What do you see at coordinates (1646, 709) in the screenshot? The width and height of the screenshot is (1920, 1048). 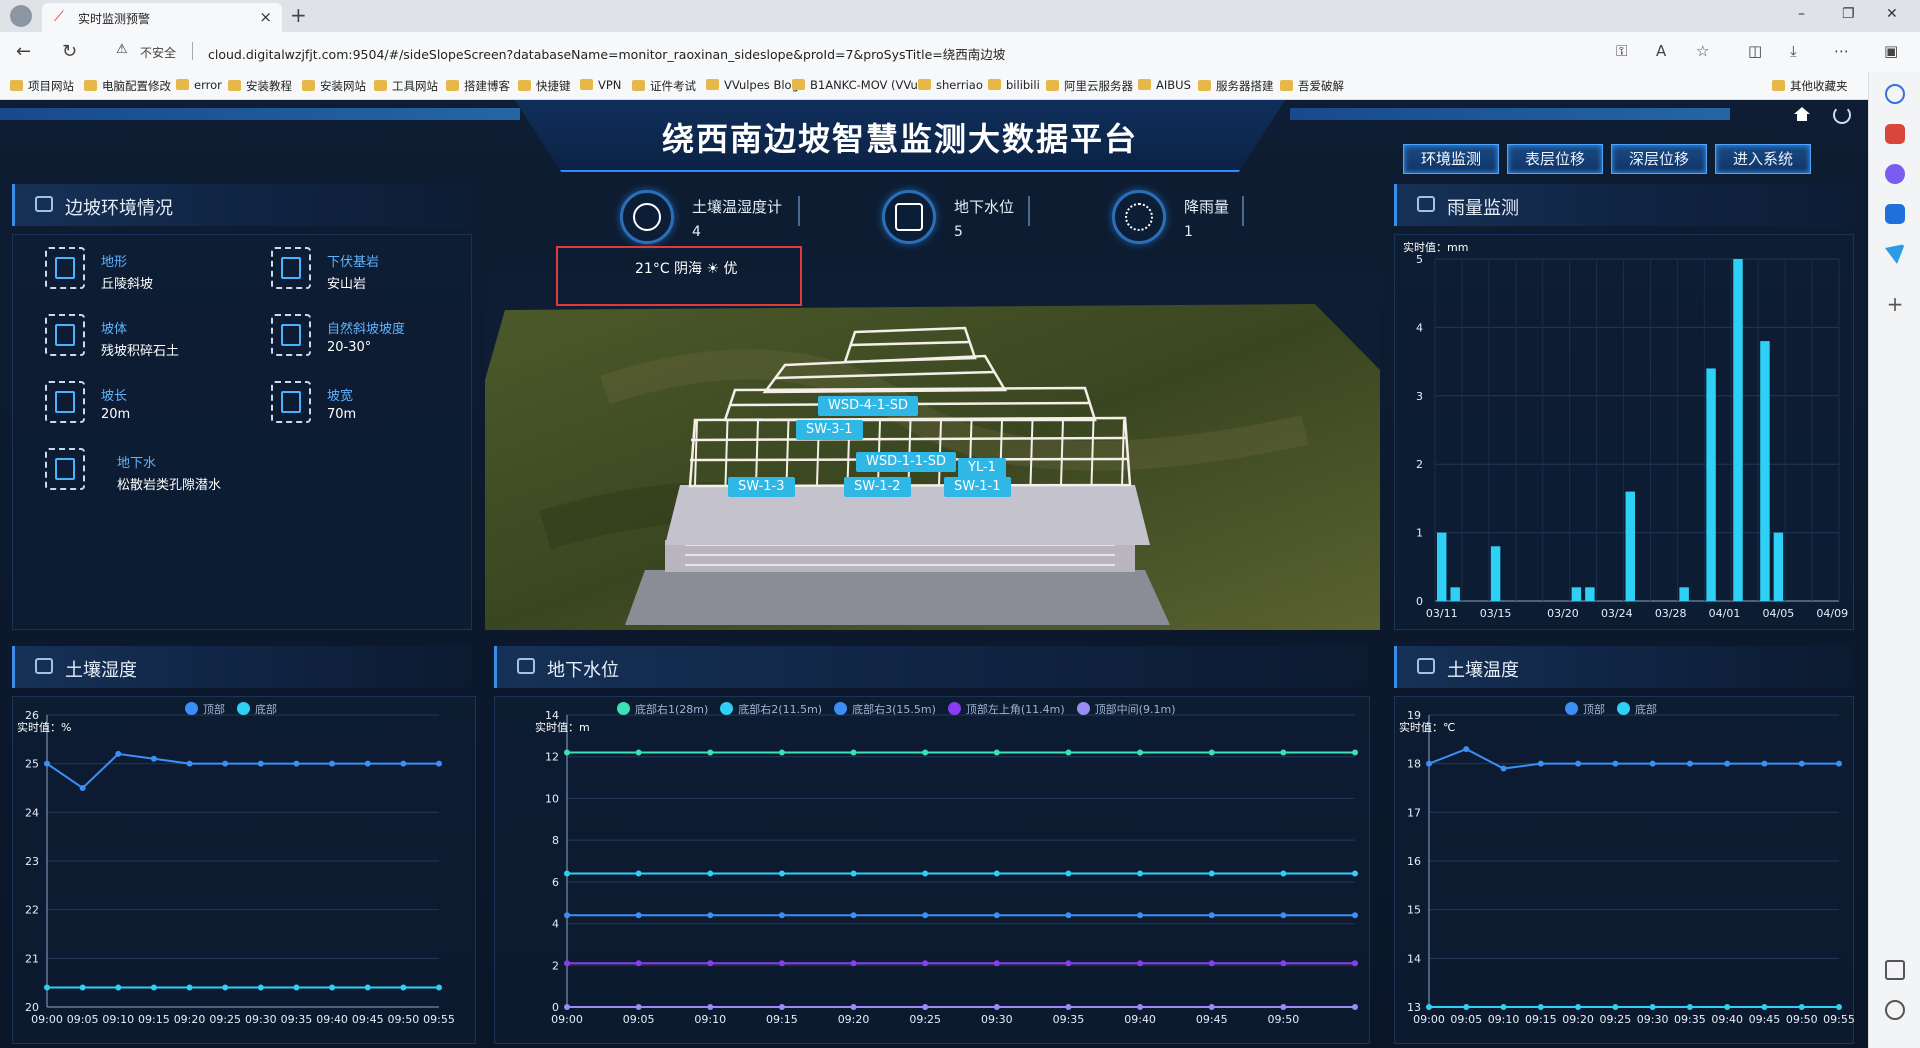 I see `legend-label: 底部` at bounding box center [1646, 709].